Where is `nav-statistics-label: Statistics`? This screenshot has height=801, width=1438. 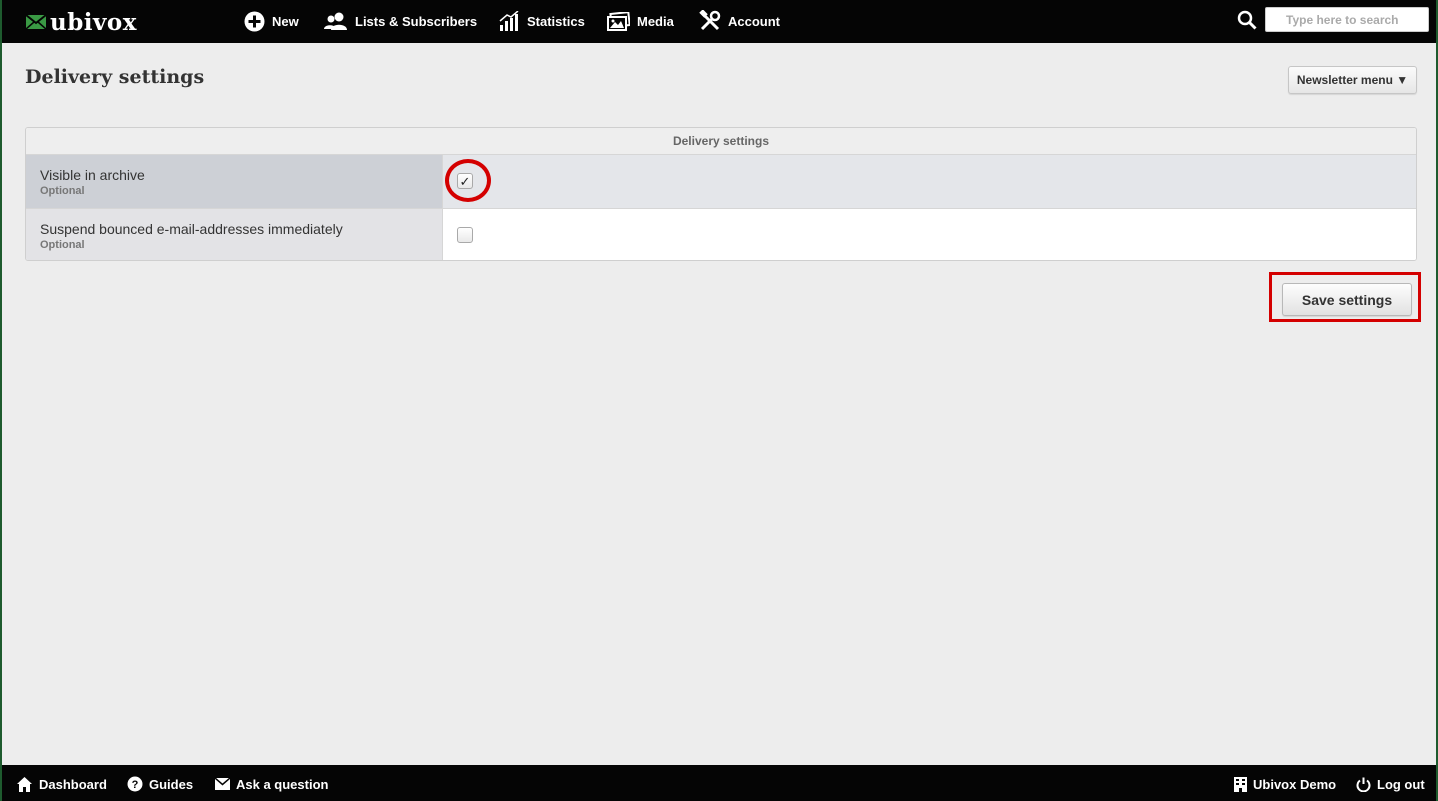 nav-statistics-label: Statistics is located at coordinates (556, 21).